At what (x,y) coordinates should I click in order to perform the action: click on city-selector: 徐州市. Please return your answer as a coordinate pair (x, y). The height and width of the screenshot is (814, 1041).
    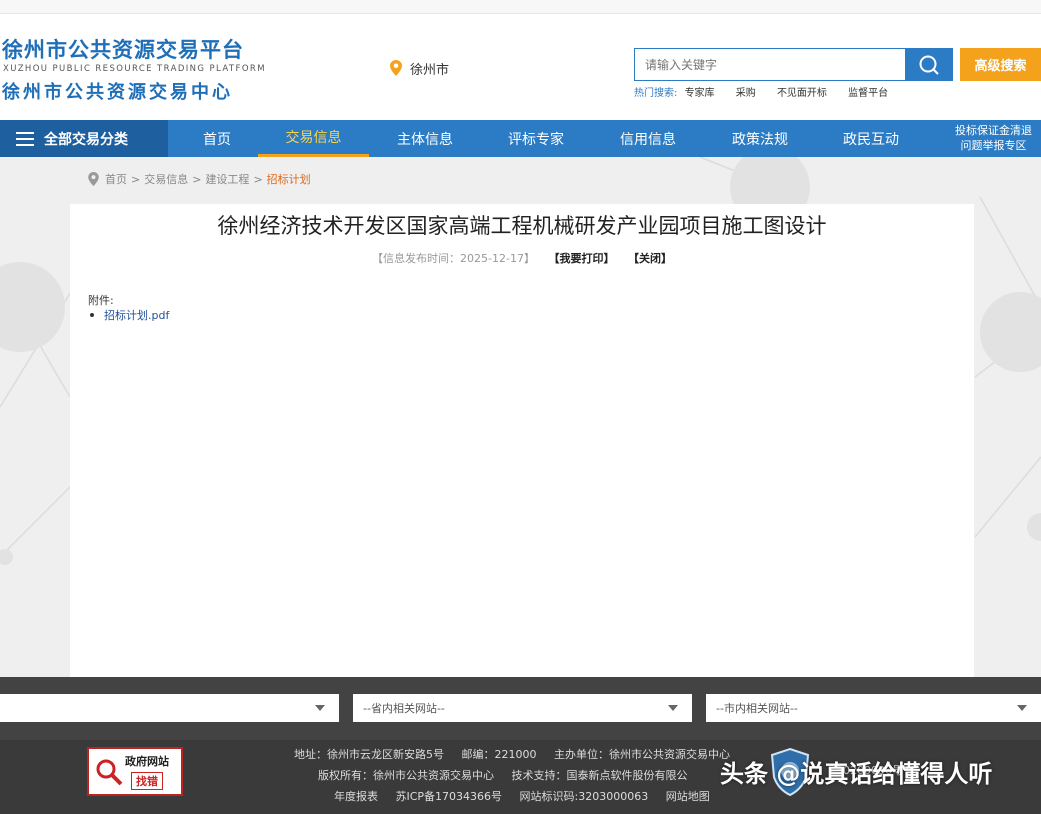
    Looking at the image, I should click on (419, 68).